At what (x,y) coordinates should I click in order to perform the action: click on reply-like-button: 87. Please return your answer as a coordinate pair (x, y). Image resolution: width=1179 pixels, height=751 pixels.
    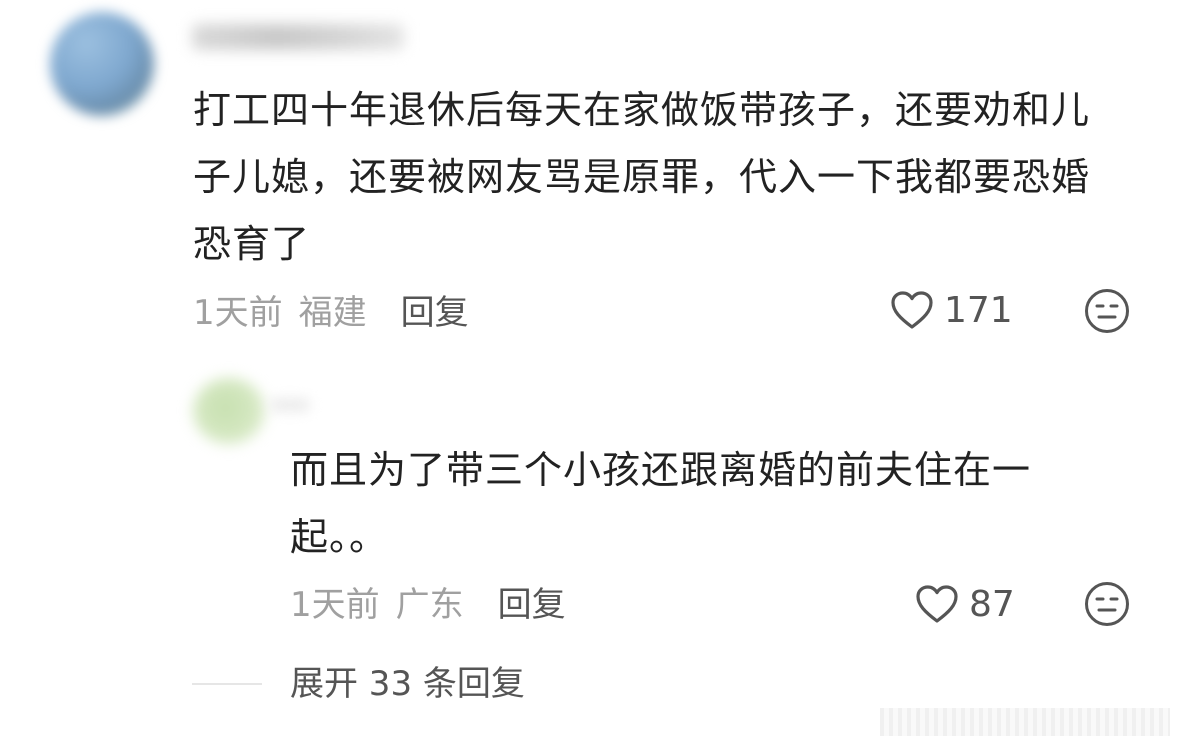
    Looking at the image, I should click on (965, 604).